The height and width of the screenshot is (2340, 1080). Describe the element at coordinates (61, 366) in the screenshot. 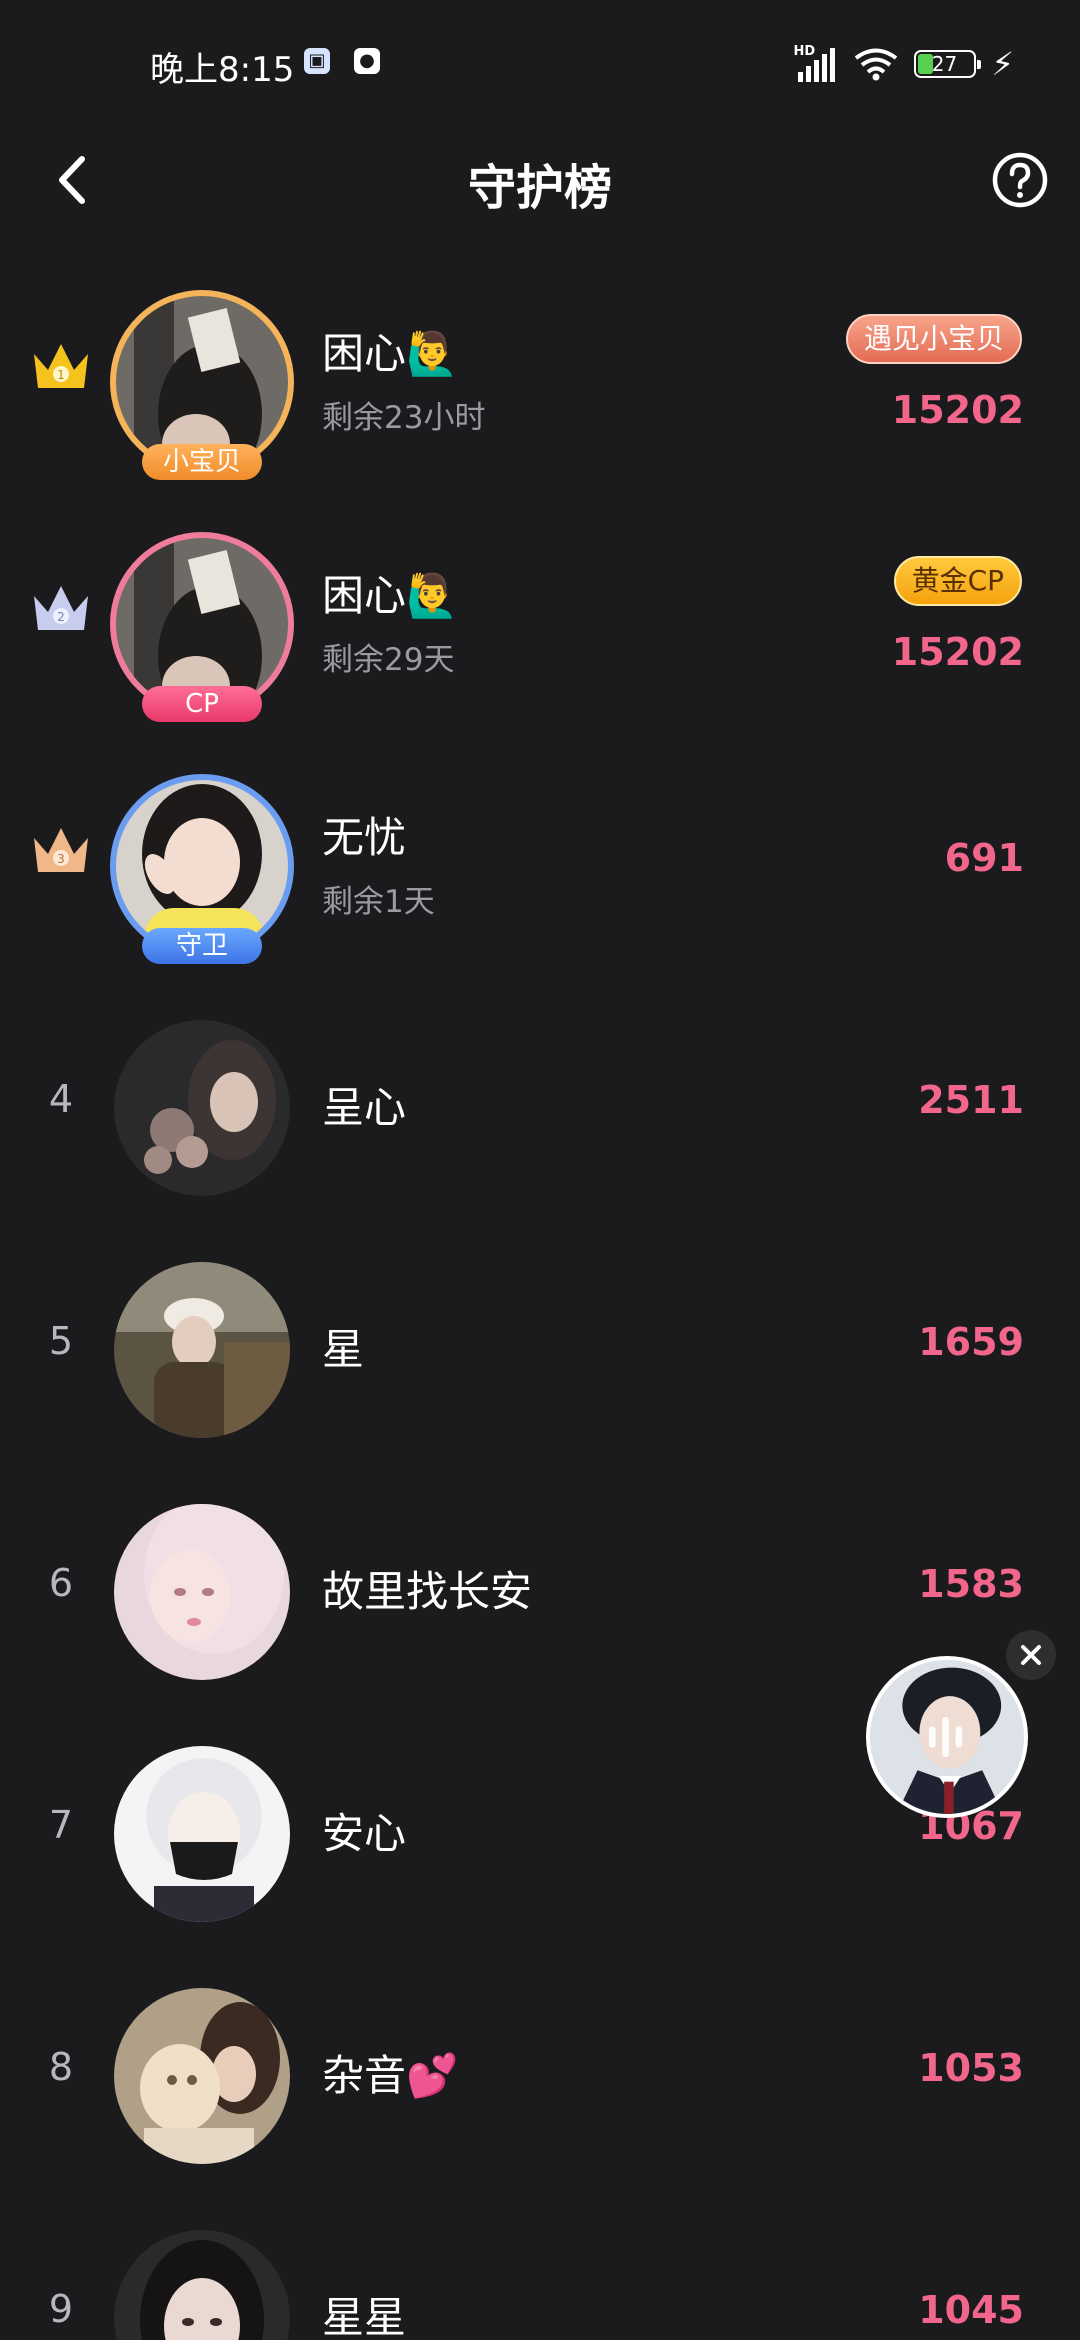

I see `crown-gold-icon: 1` at that location.